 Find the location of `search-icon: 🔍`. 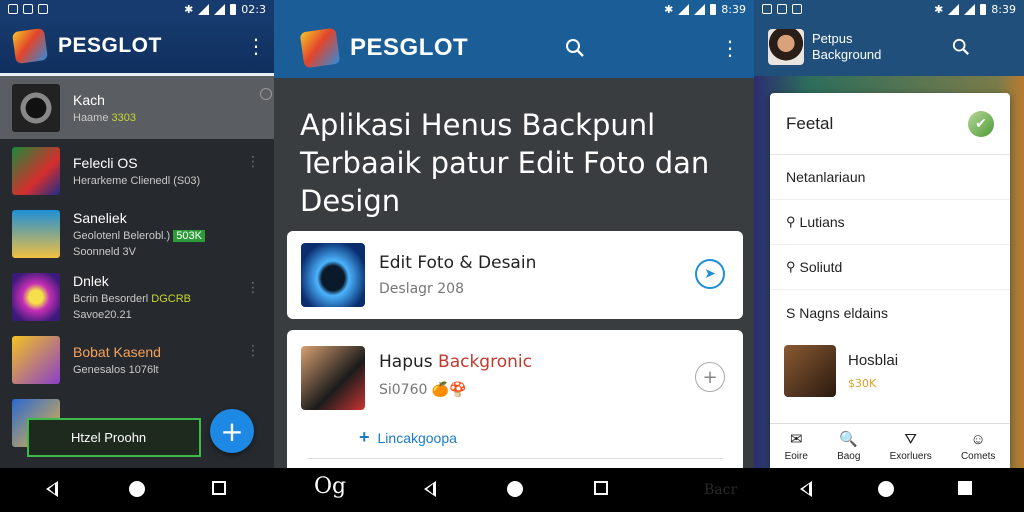

search-icon: 🔍 is located at coordinates (849, 439).